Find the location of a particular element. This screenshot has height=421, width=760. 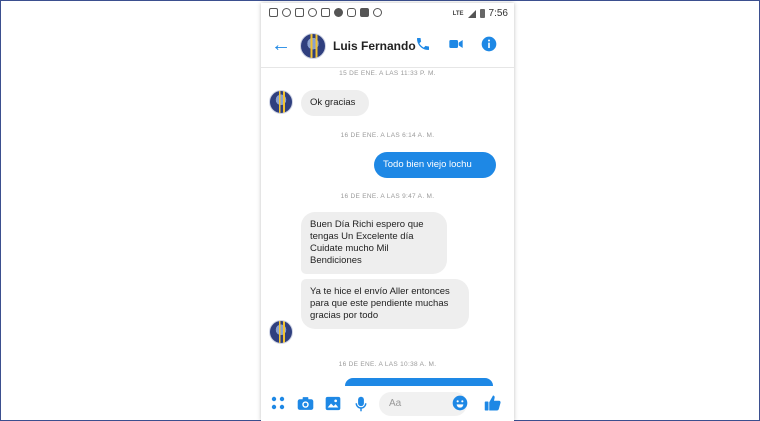

header-divider is located at coordinates (387, 67).